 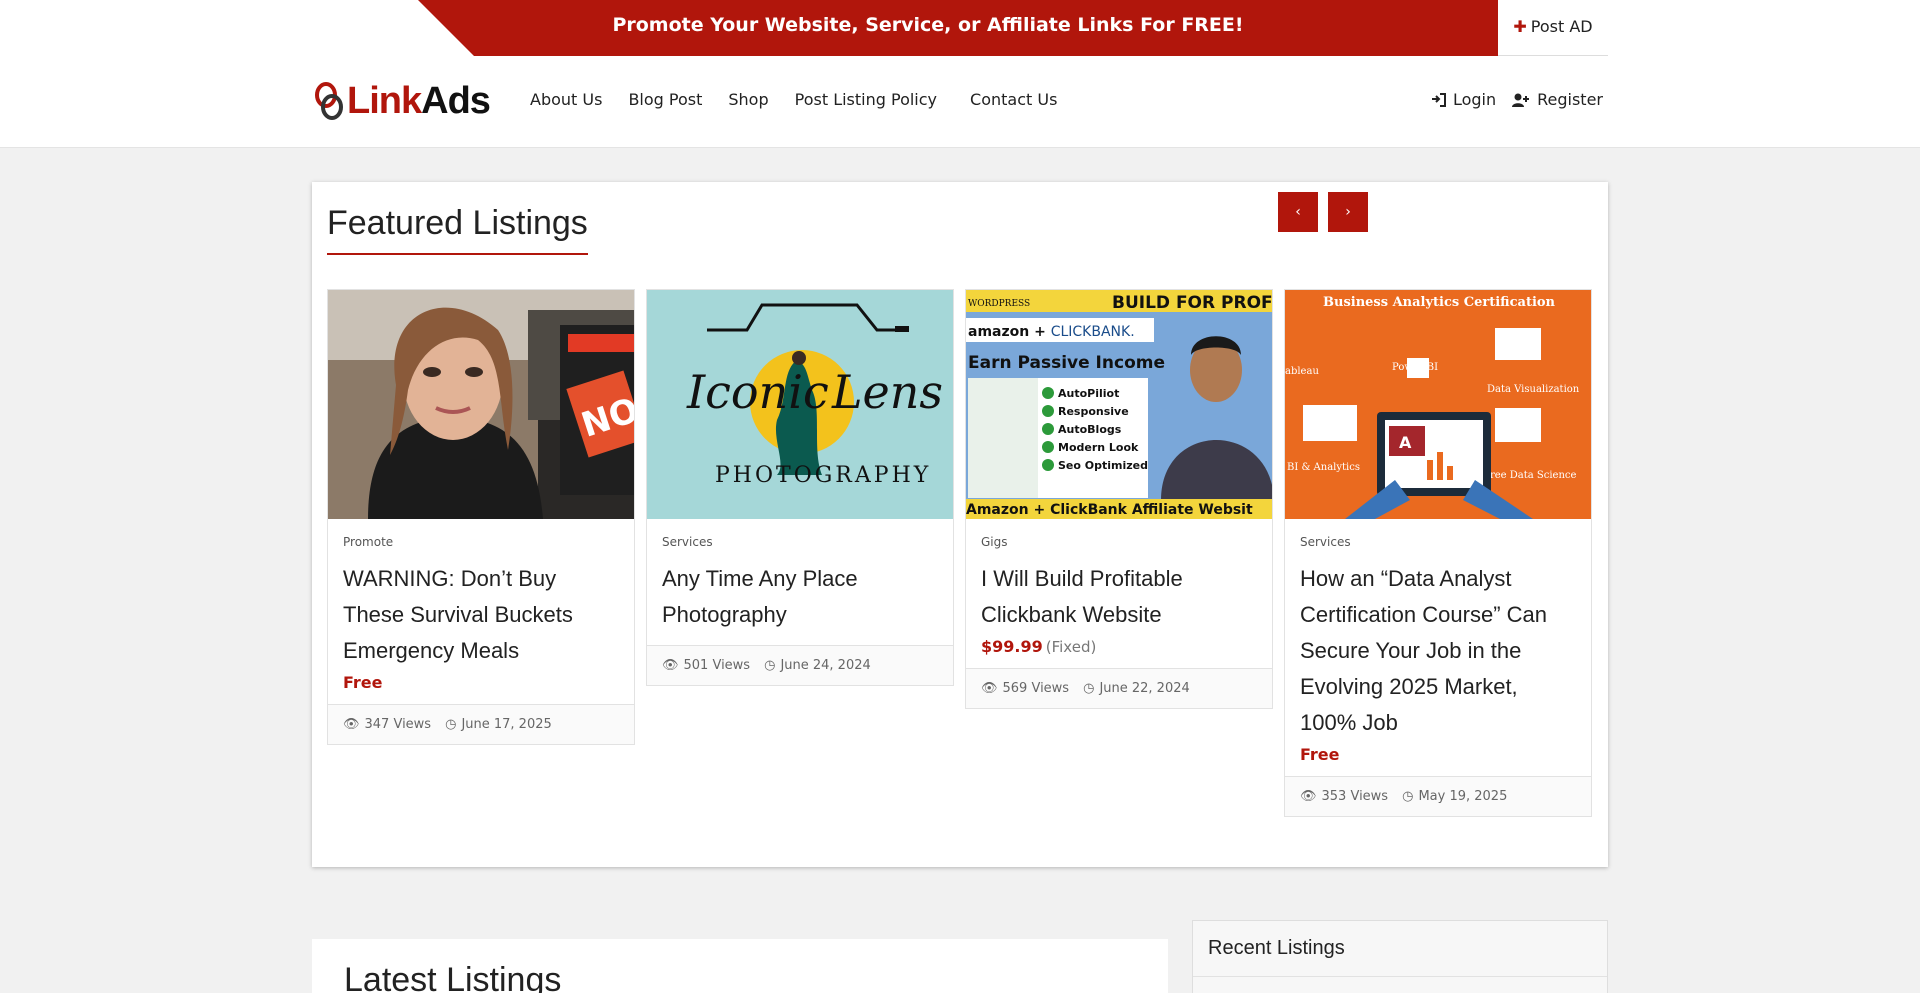 I want to click on views-count: 👁 569 Views, so click(x=1025, y=688).